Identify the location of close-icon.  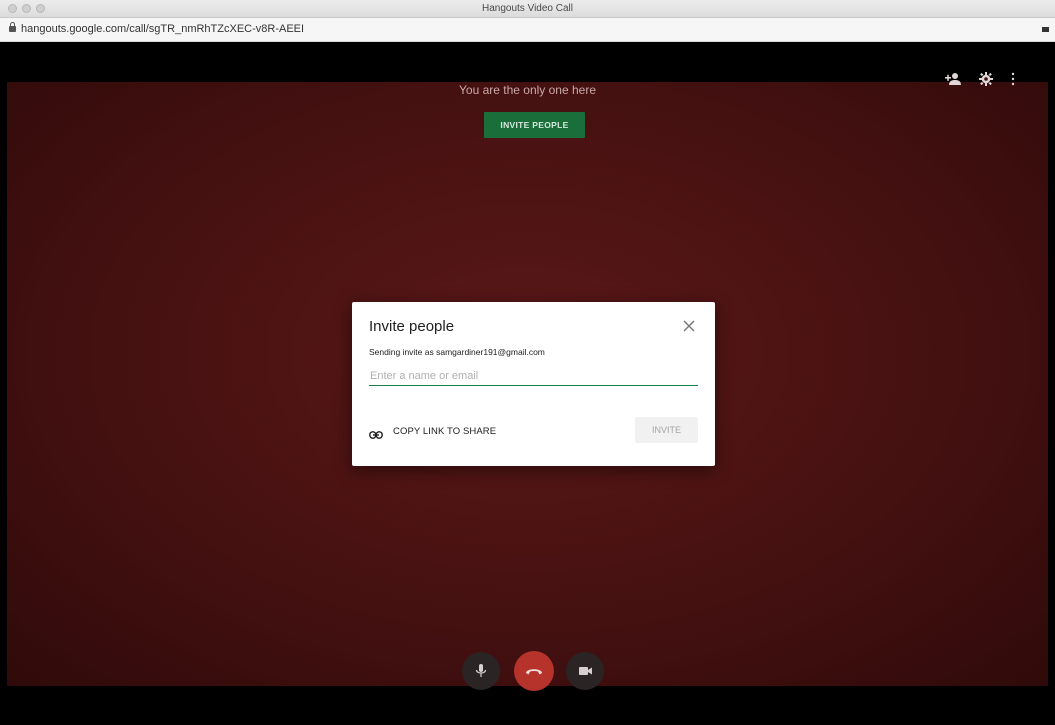
(689, 327).